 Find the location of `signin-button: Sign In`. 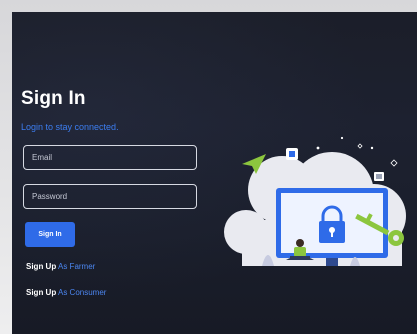

signin-button: Sign In is located at coordinates (50, 234).